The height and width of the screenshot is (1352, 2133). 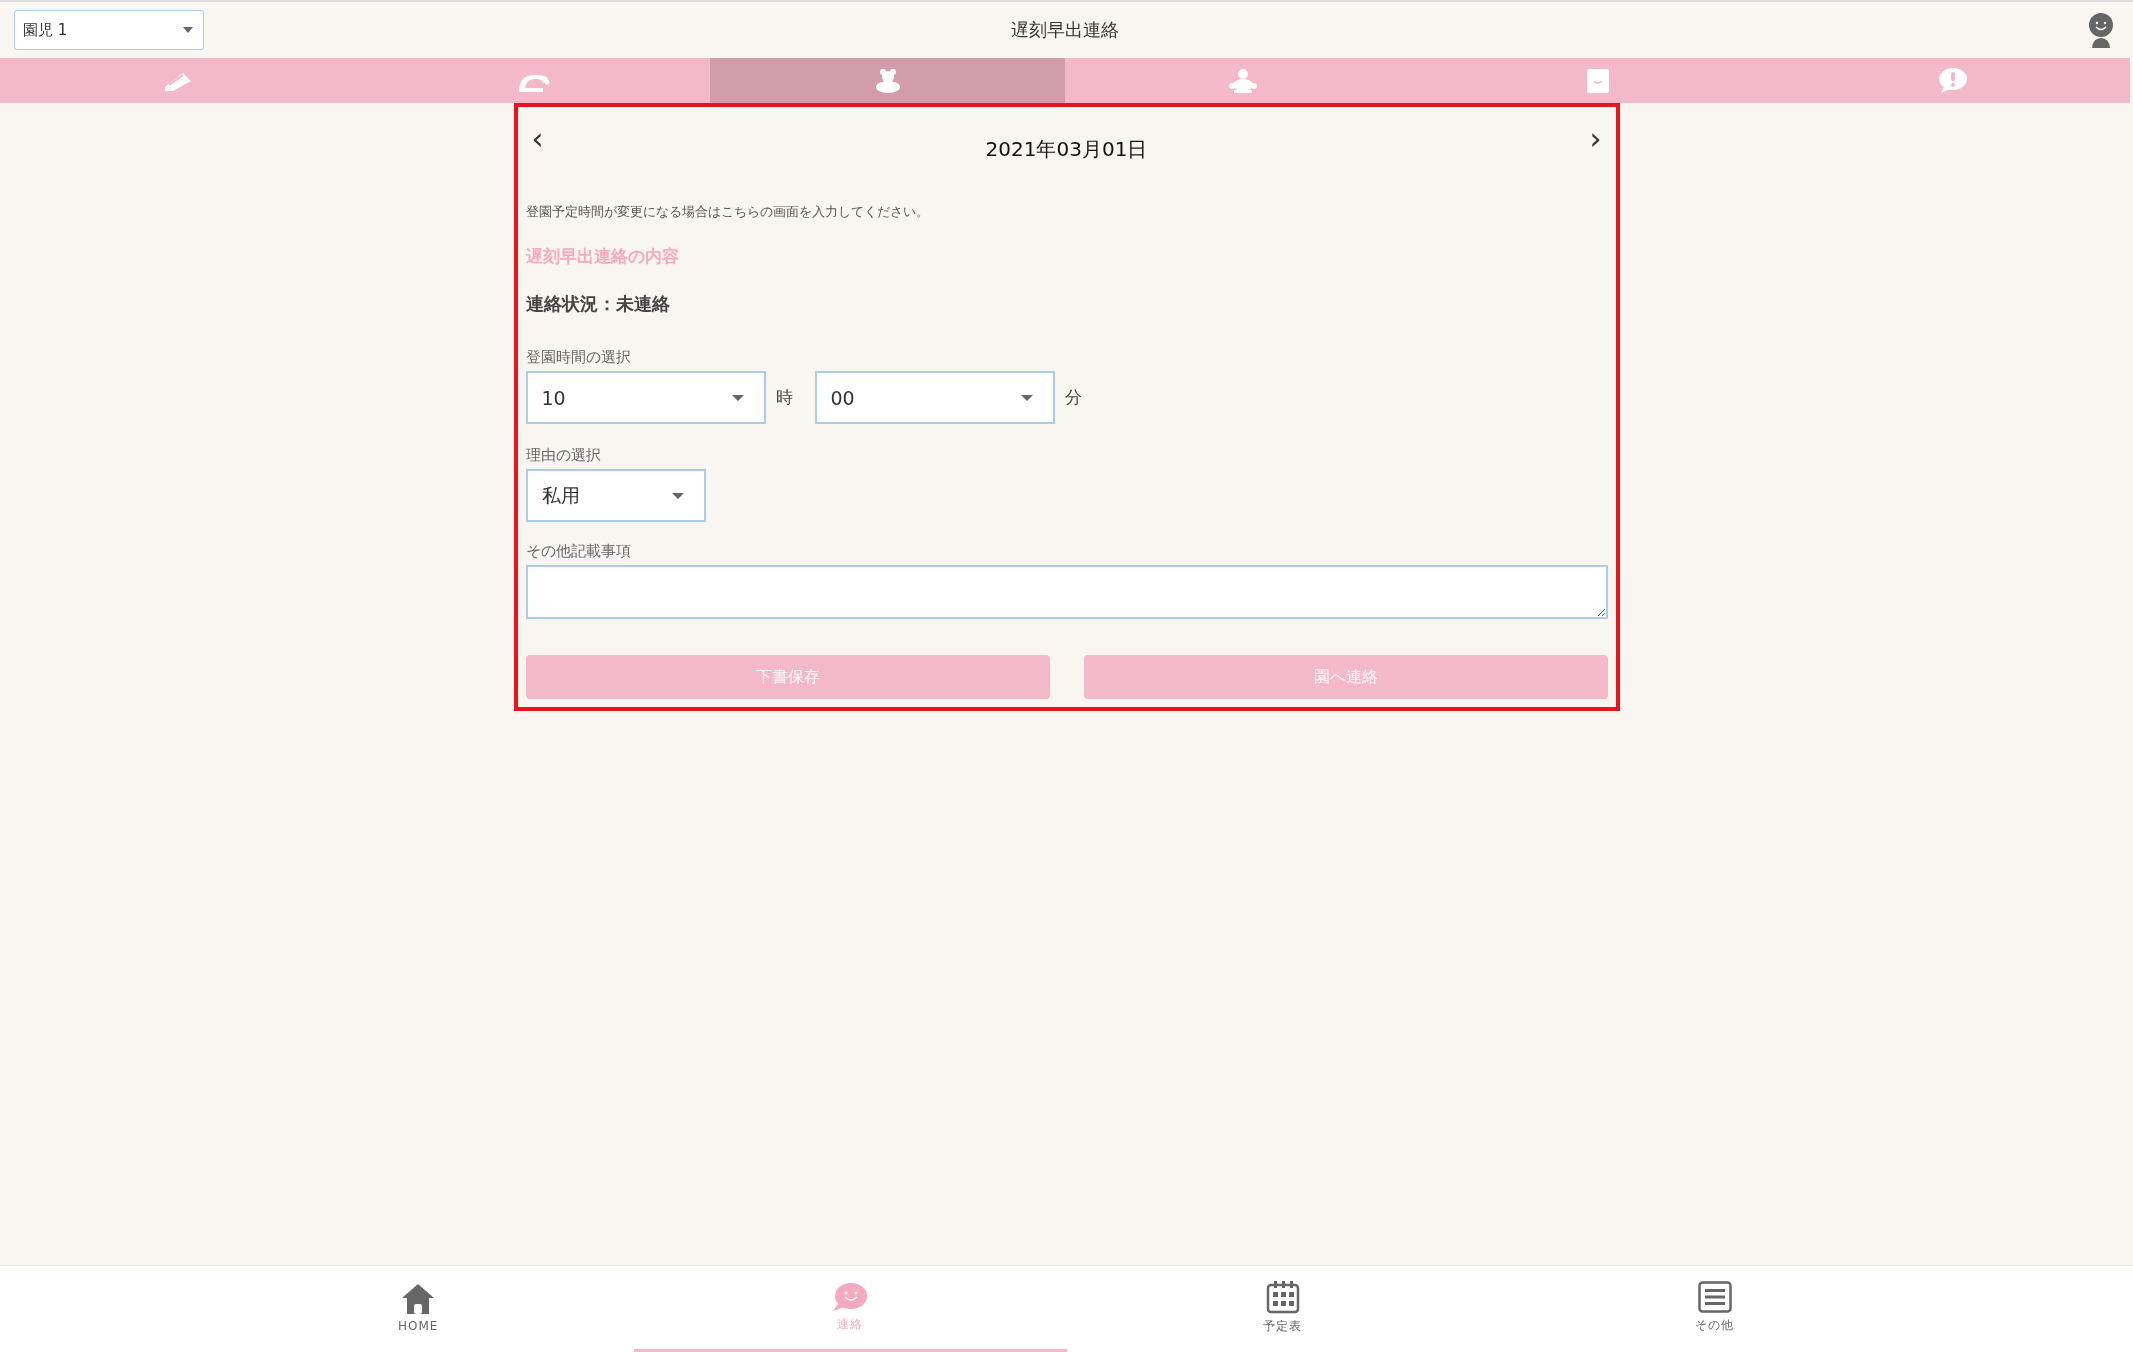 What do you see at coordinates (537, 139) in the screenshot?
I see `previous-day-button: ‹` at bounding box center [537, 139].